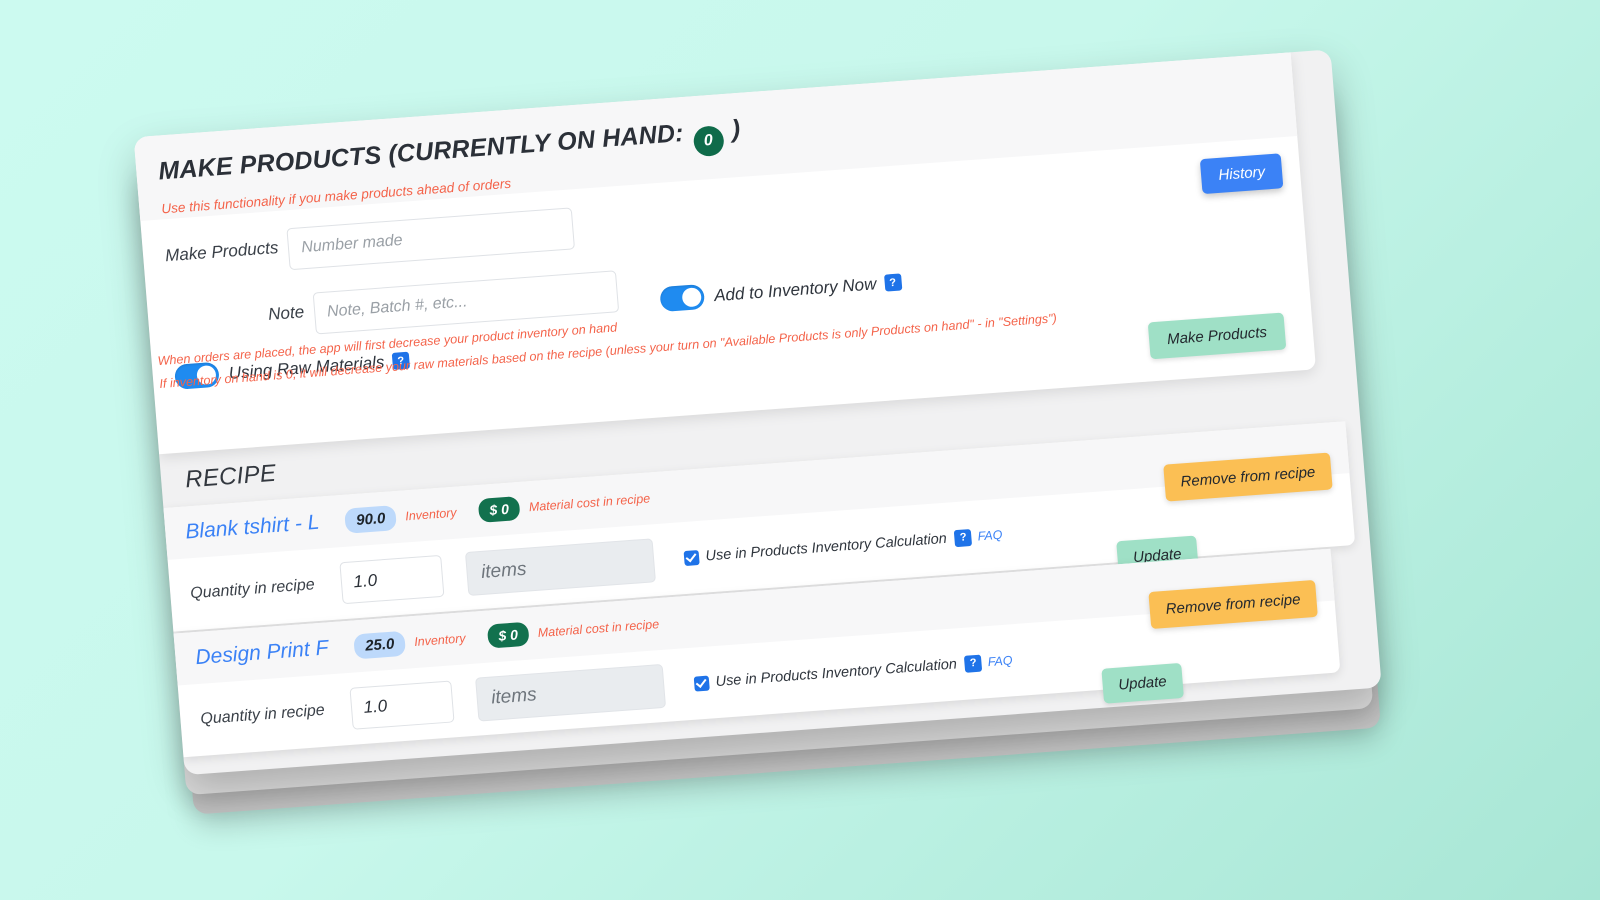 The height and width of the screenshot is (900, 1600). I want to click on add-to-inventory-toggle, so click(682, 298).